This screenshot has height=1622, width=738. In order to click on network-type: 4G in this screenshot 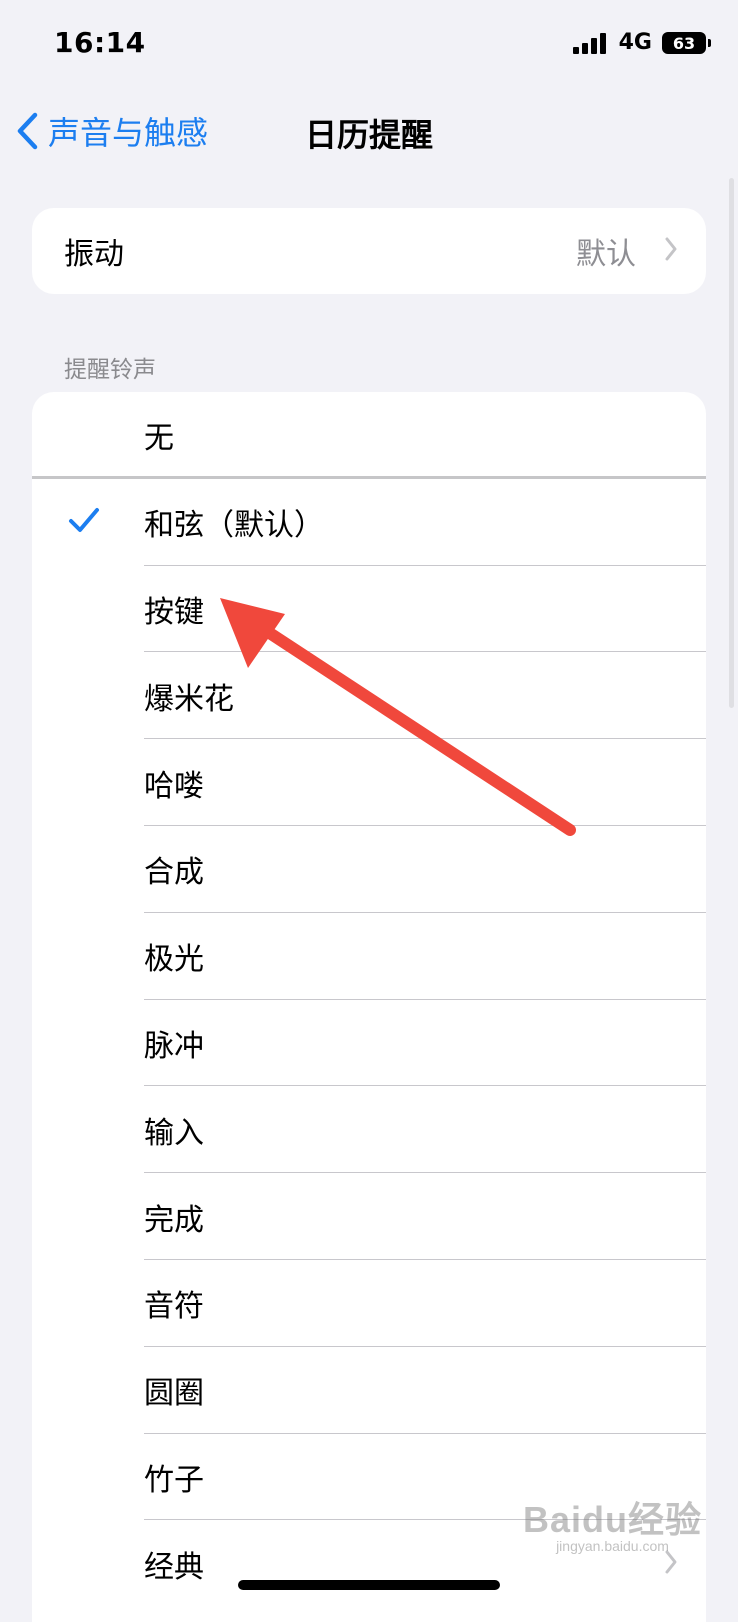, I will do `click(635, 42)`.